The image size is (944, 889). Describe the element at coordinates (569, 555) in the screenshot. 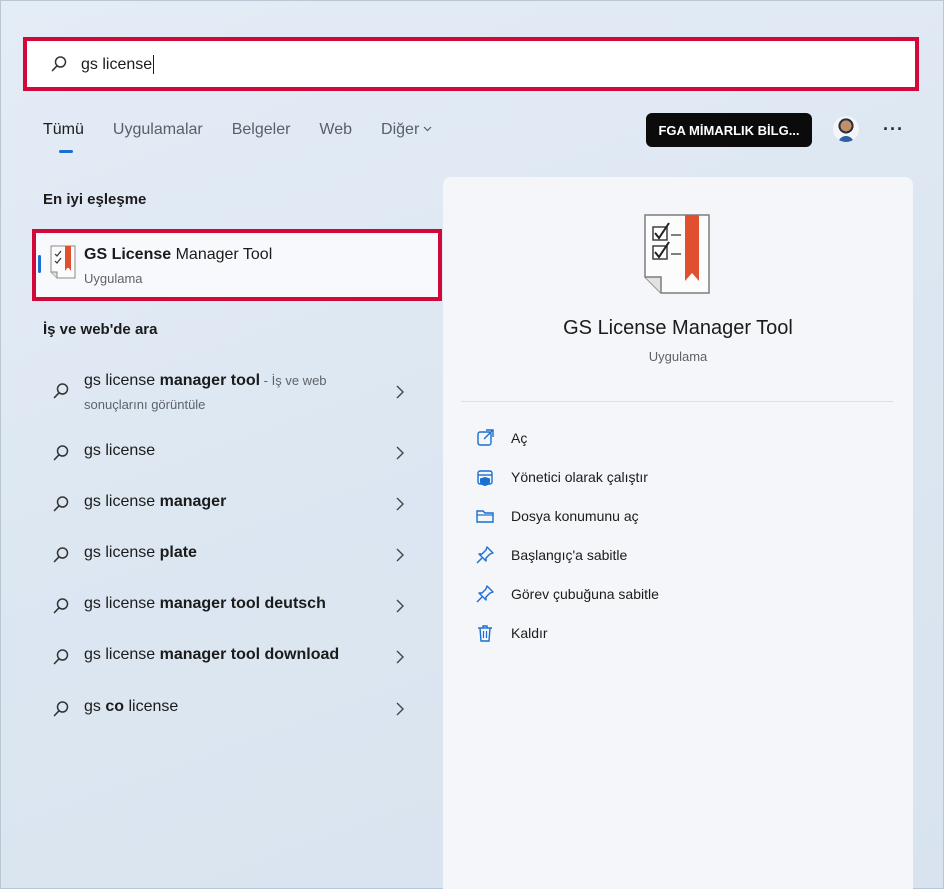

I see `action-label: Başlangıç'a sabitle` at that location.